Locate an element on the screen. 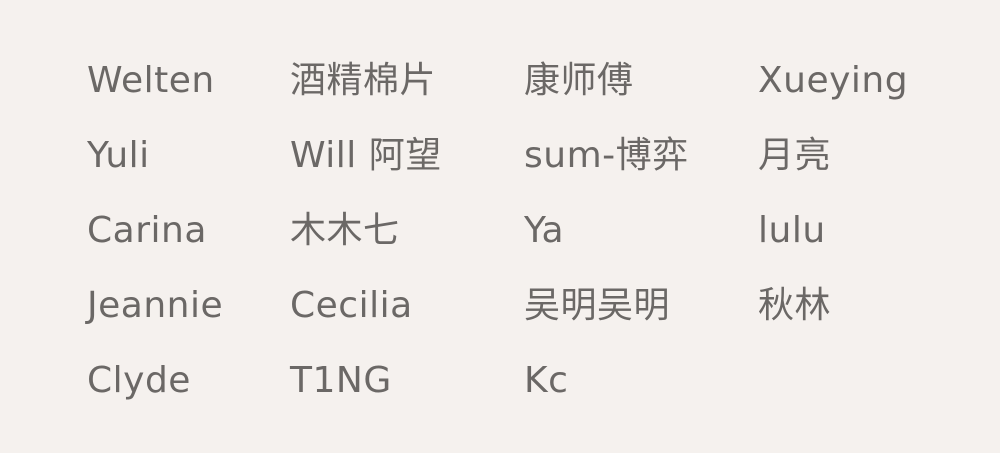 This screenshot has height=453, width=1000. name-item: Welten is located at coordinates (151, 80).